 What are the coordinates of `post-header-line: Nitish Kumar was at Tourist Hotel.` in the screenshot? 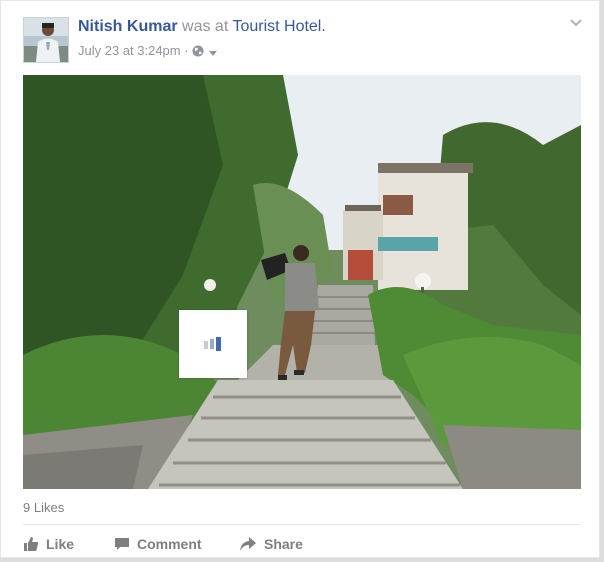 It's located at (202, 27).